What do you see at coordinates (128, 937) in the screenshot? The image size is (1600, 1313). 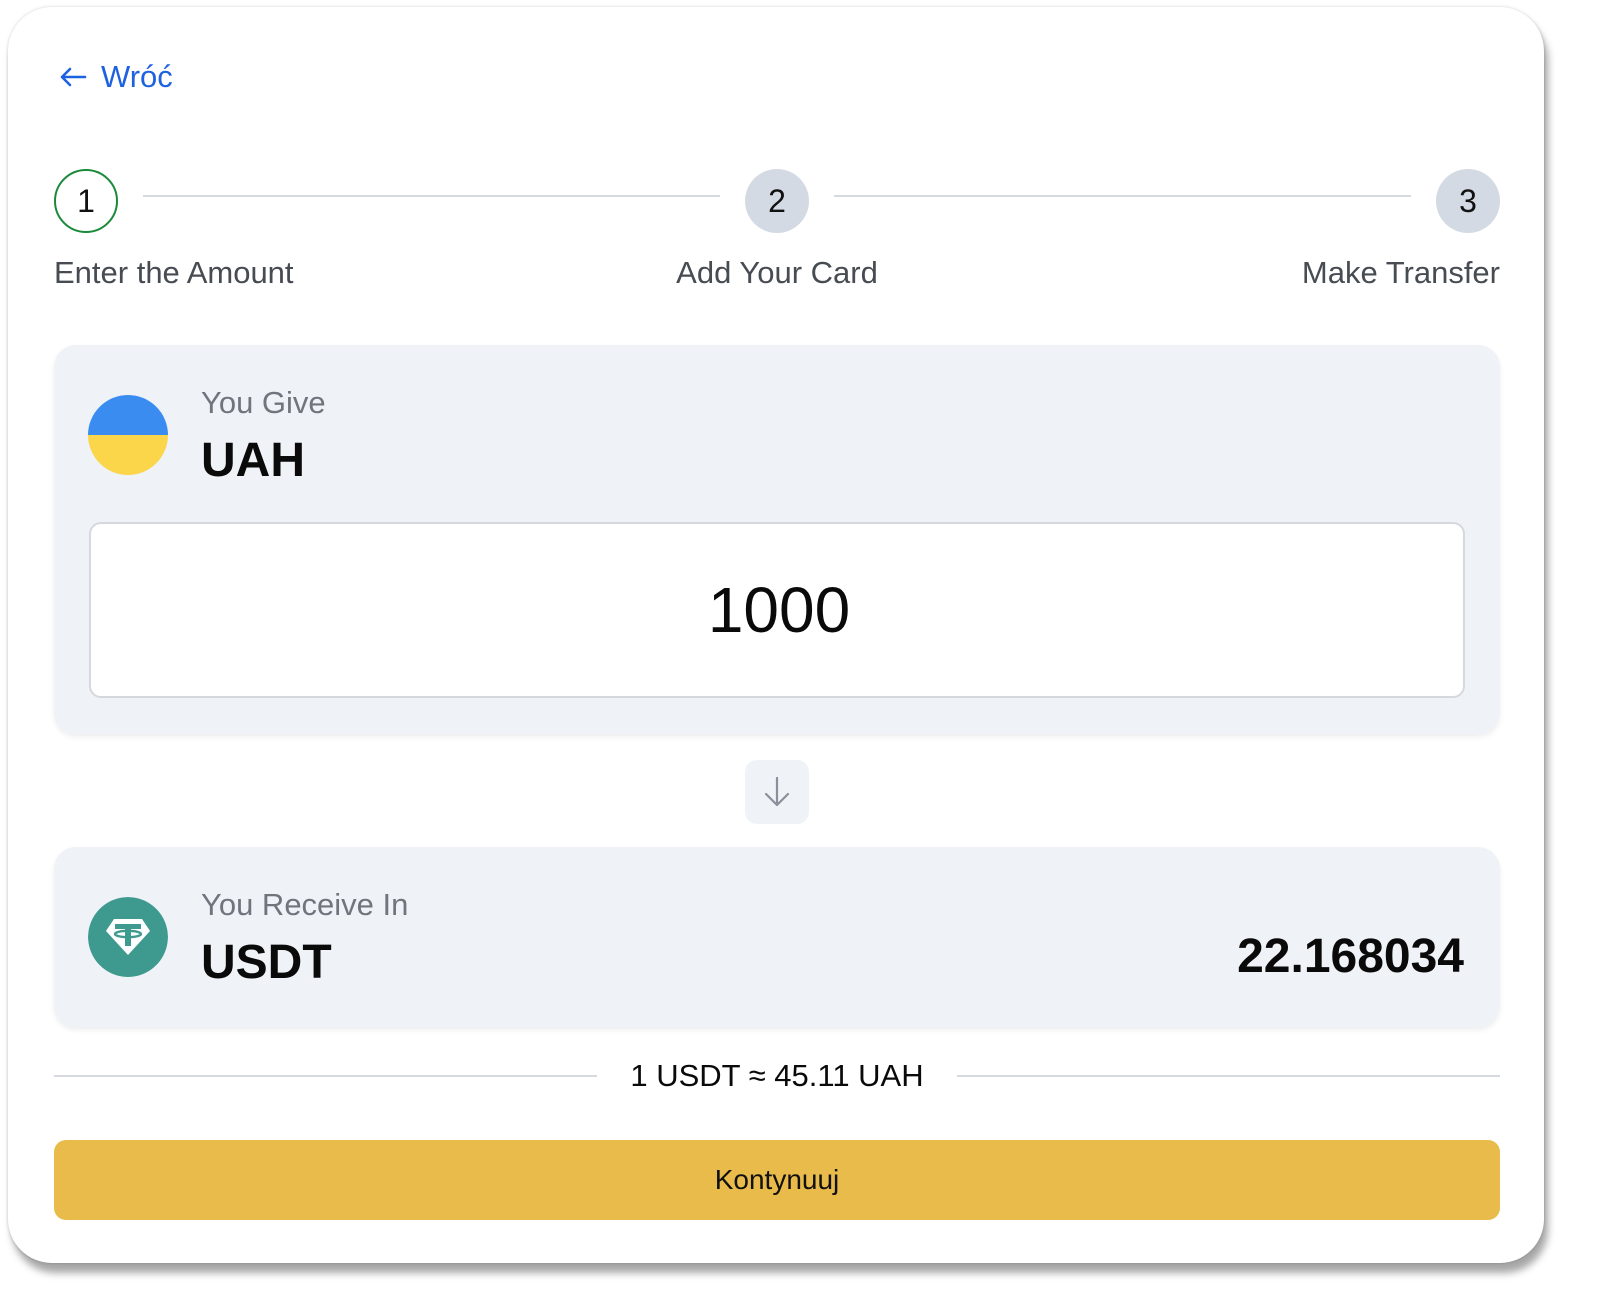 I see `tether-icon` at bounding box center [128, 937].